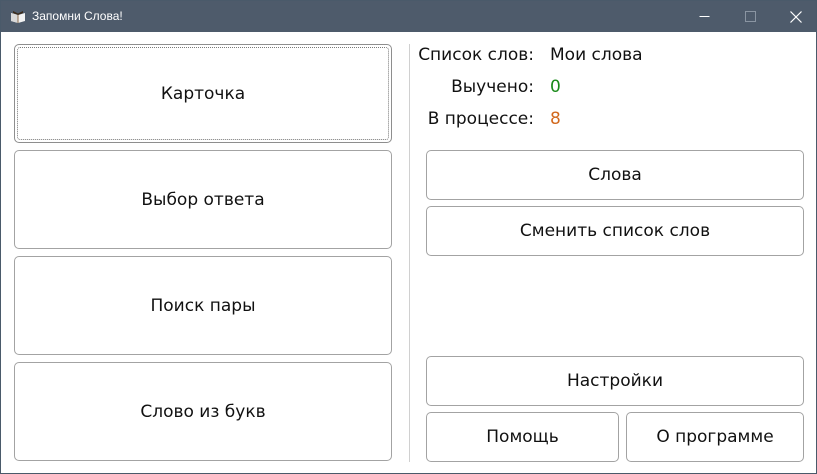 This screenshot has width=817, height=474. What do you see at coordinates (522, 437) in the screenshot?
I see `help-button: Помощь` at bounding box center [522, 437].